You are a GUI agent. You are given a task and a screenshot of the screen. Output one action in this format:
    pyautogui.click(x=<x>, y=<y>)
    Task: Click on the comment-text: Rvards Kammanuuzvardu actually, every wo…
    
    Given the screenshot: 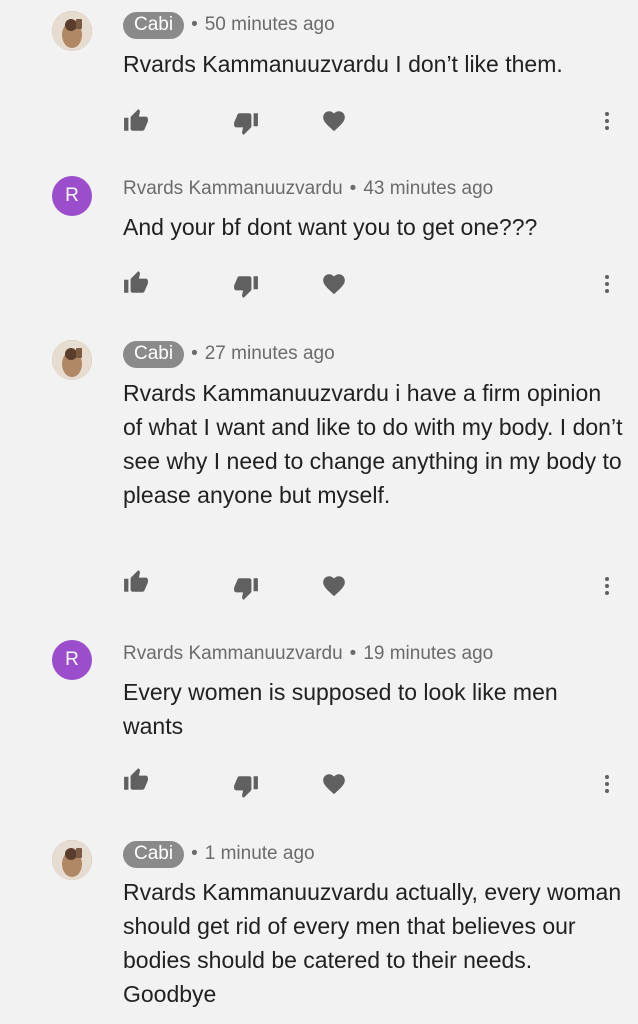 What is the action you would take?
    pyautogui.click(x=372, y=943)
    